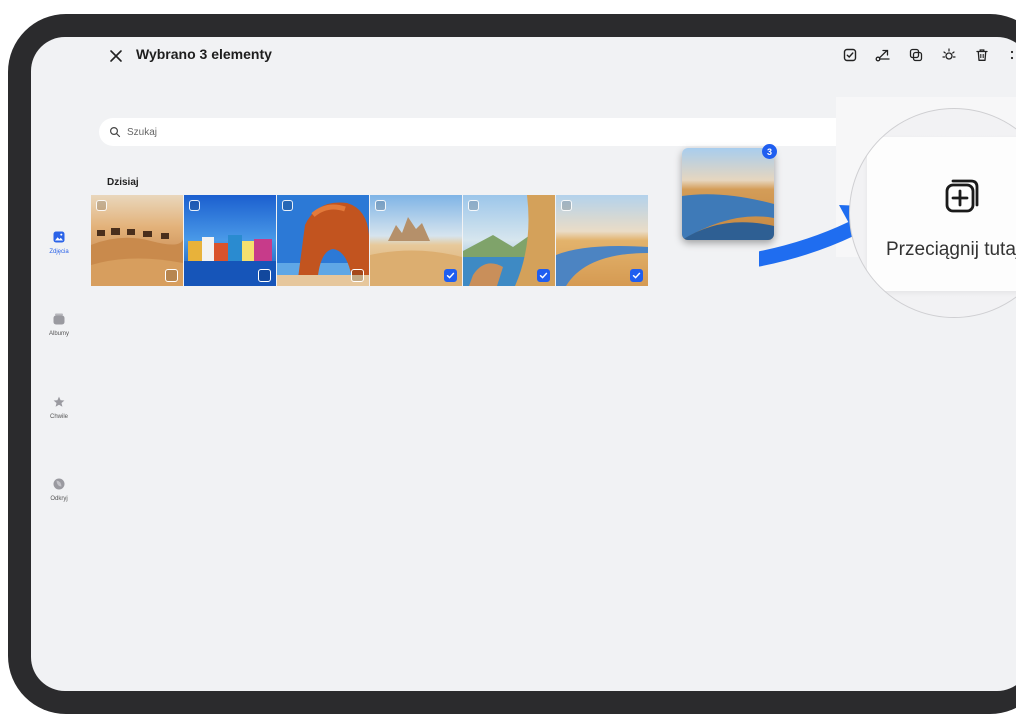  I want to click on delete-button, so click(981, 55).